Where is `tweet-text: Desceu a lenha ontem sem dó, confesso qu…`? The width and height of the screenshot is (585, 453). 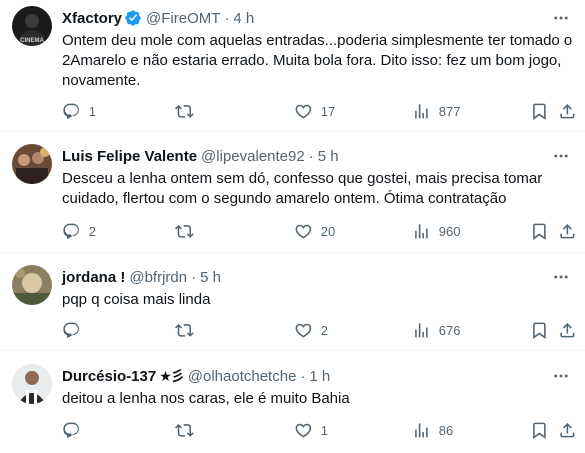 tweet-text: Desceu a lenha ontem sem dó, confesso qu… is located at coordinates (302, 188).